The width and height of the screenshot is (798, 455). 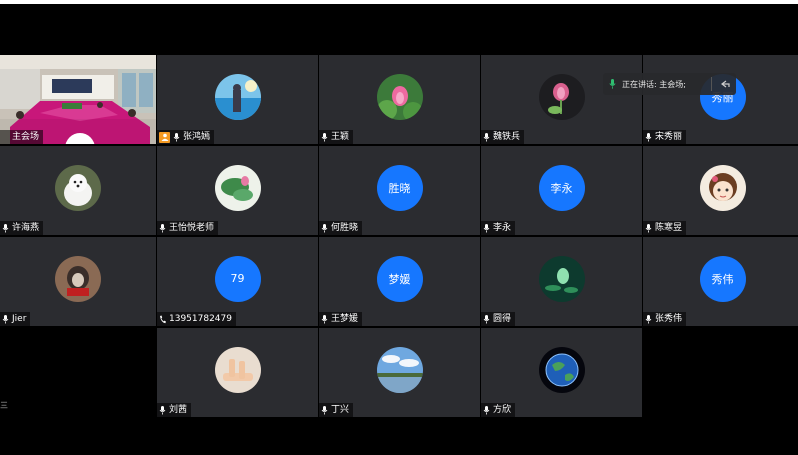 What do you see at coordinates (200, 319) in the screenshot?
I see `participant-name: 13951782479` at bounding box center [200, 319].